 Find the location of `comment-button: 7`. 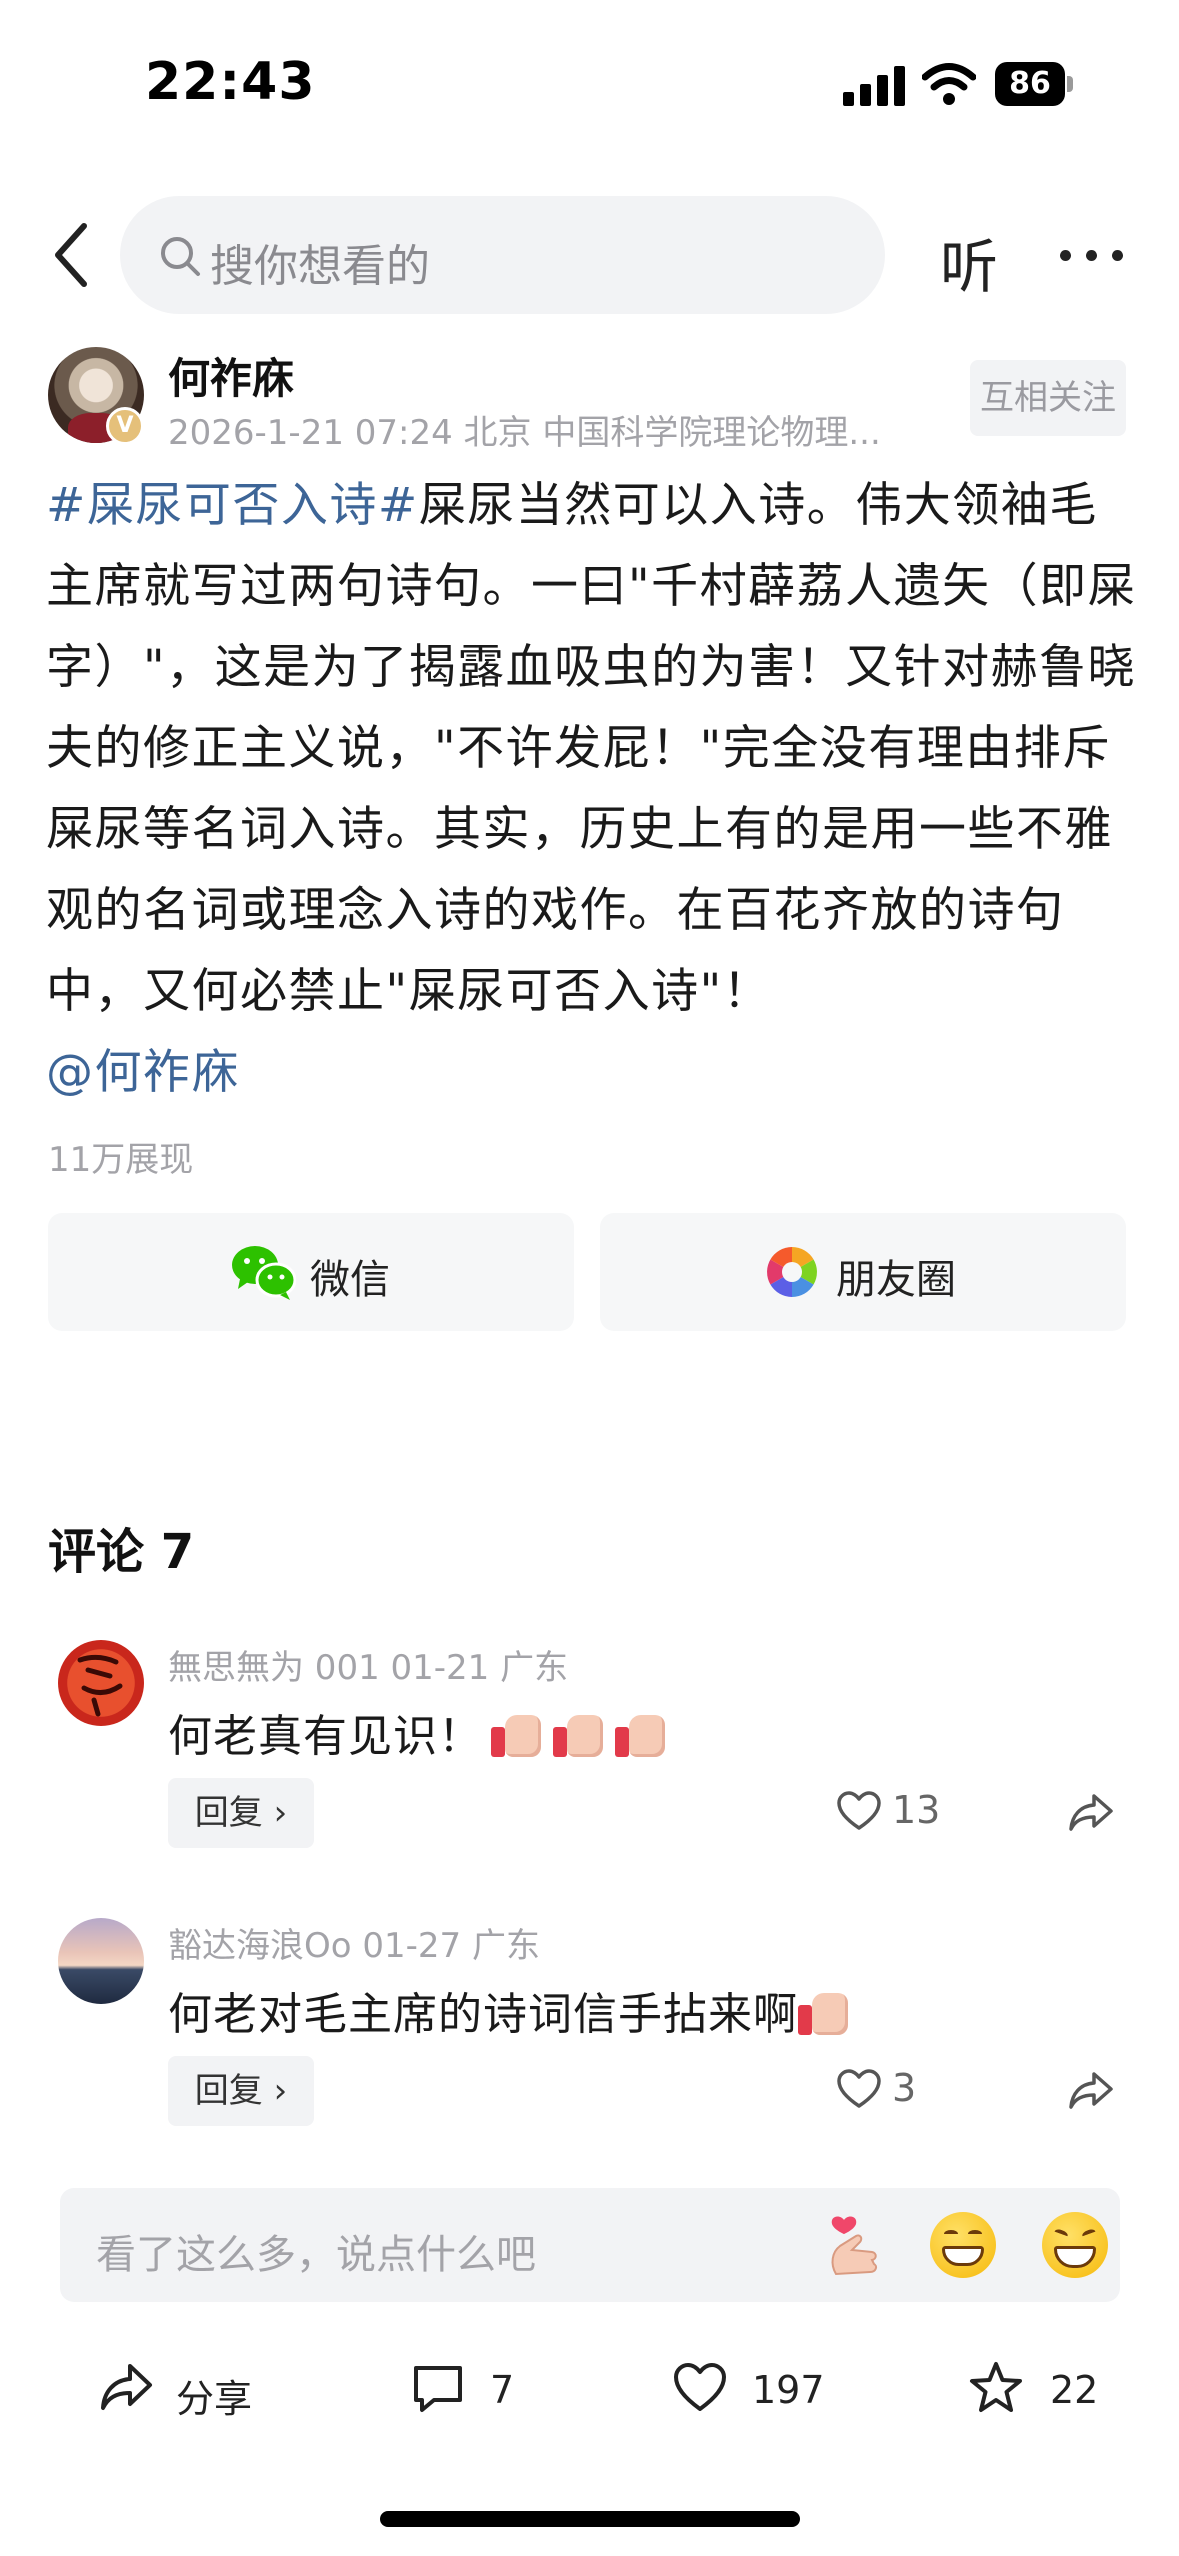

comment-button: 7 is located at coordinates (480, 2390).